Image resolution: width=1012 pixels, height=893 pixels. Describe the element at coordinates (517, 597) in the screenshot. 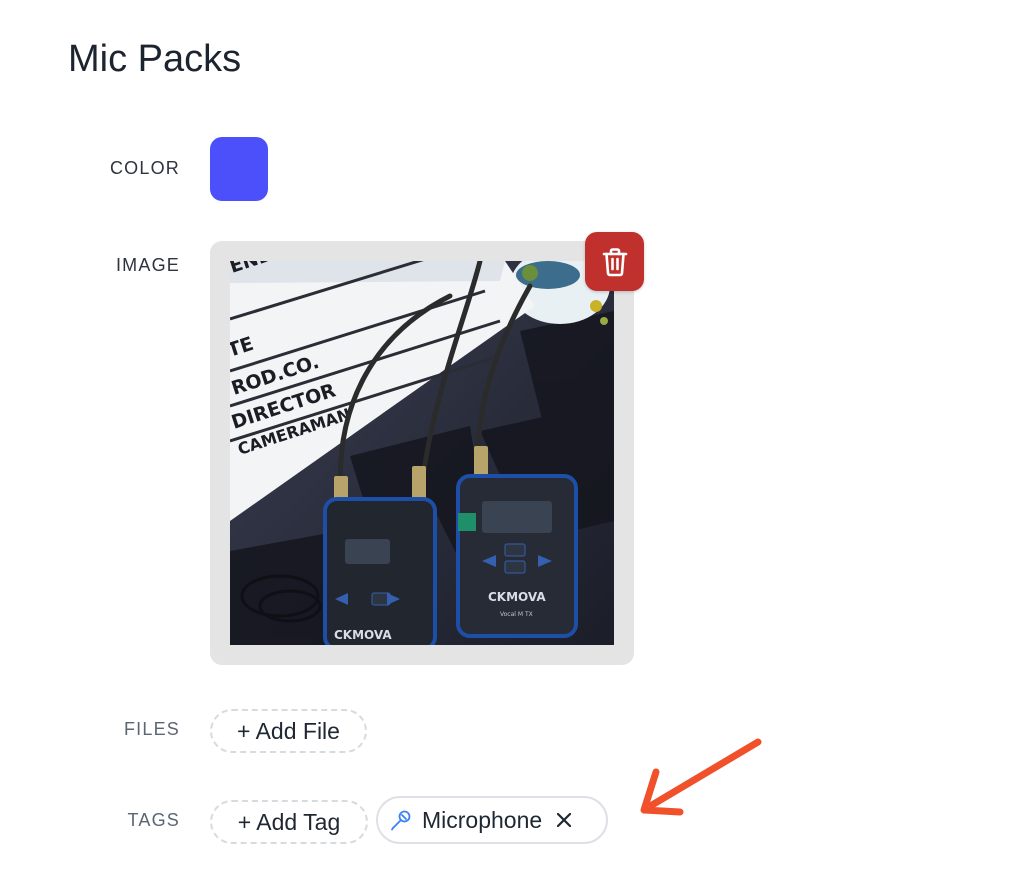

I see `right-pack-brand: CKMOVA` at that location.